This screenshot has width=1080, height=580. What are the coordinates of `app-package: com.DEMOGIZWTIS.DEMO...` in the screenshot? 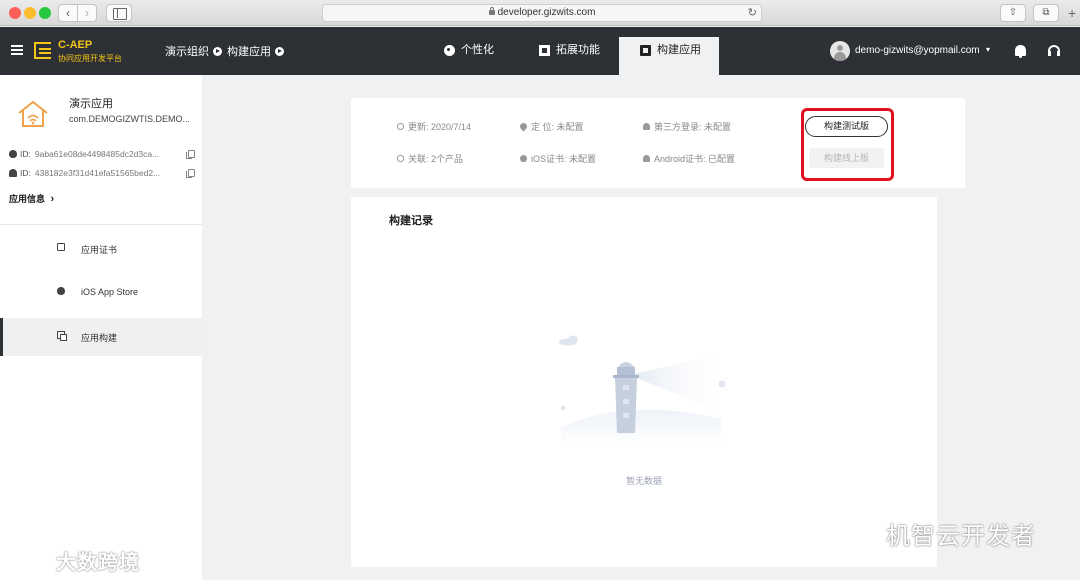 It's located at (129, 119).